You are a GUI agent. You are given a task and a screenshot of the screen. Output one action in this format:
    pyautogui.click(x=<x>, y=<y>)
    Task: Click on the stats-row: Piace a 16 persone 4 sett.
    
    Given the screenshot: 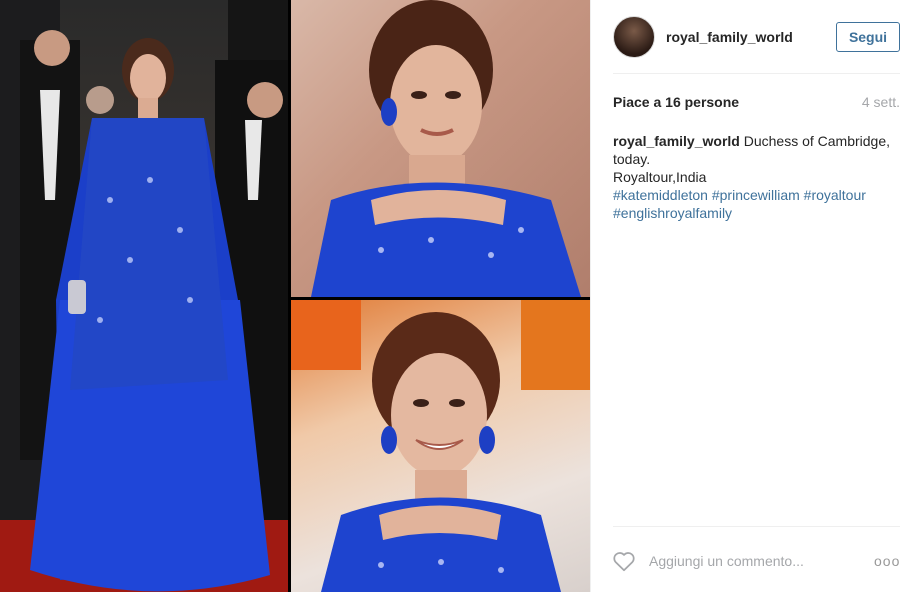 What is the action you would take?
    pyautogui.click(x=756, y=102)
    